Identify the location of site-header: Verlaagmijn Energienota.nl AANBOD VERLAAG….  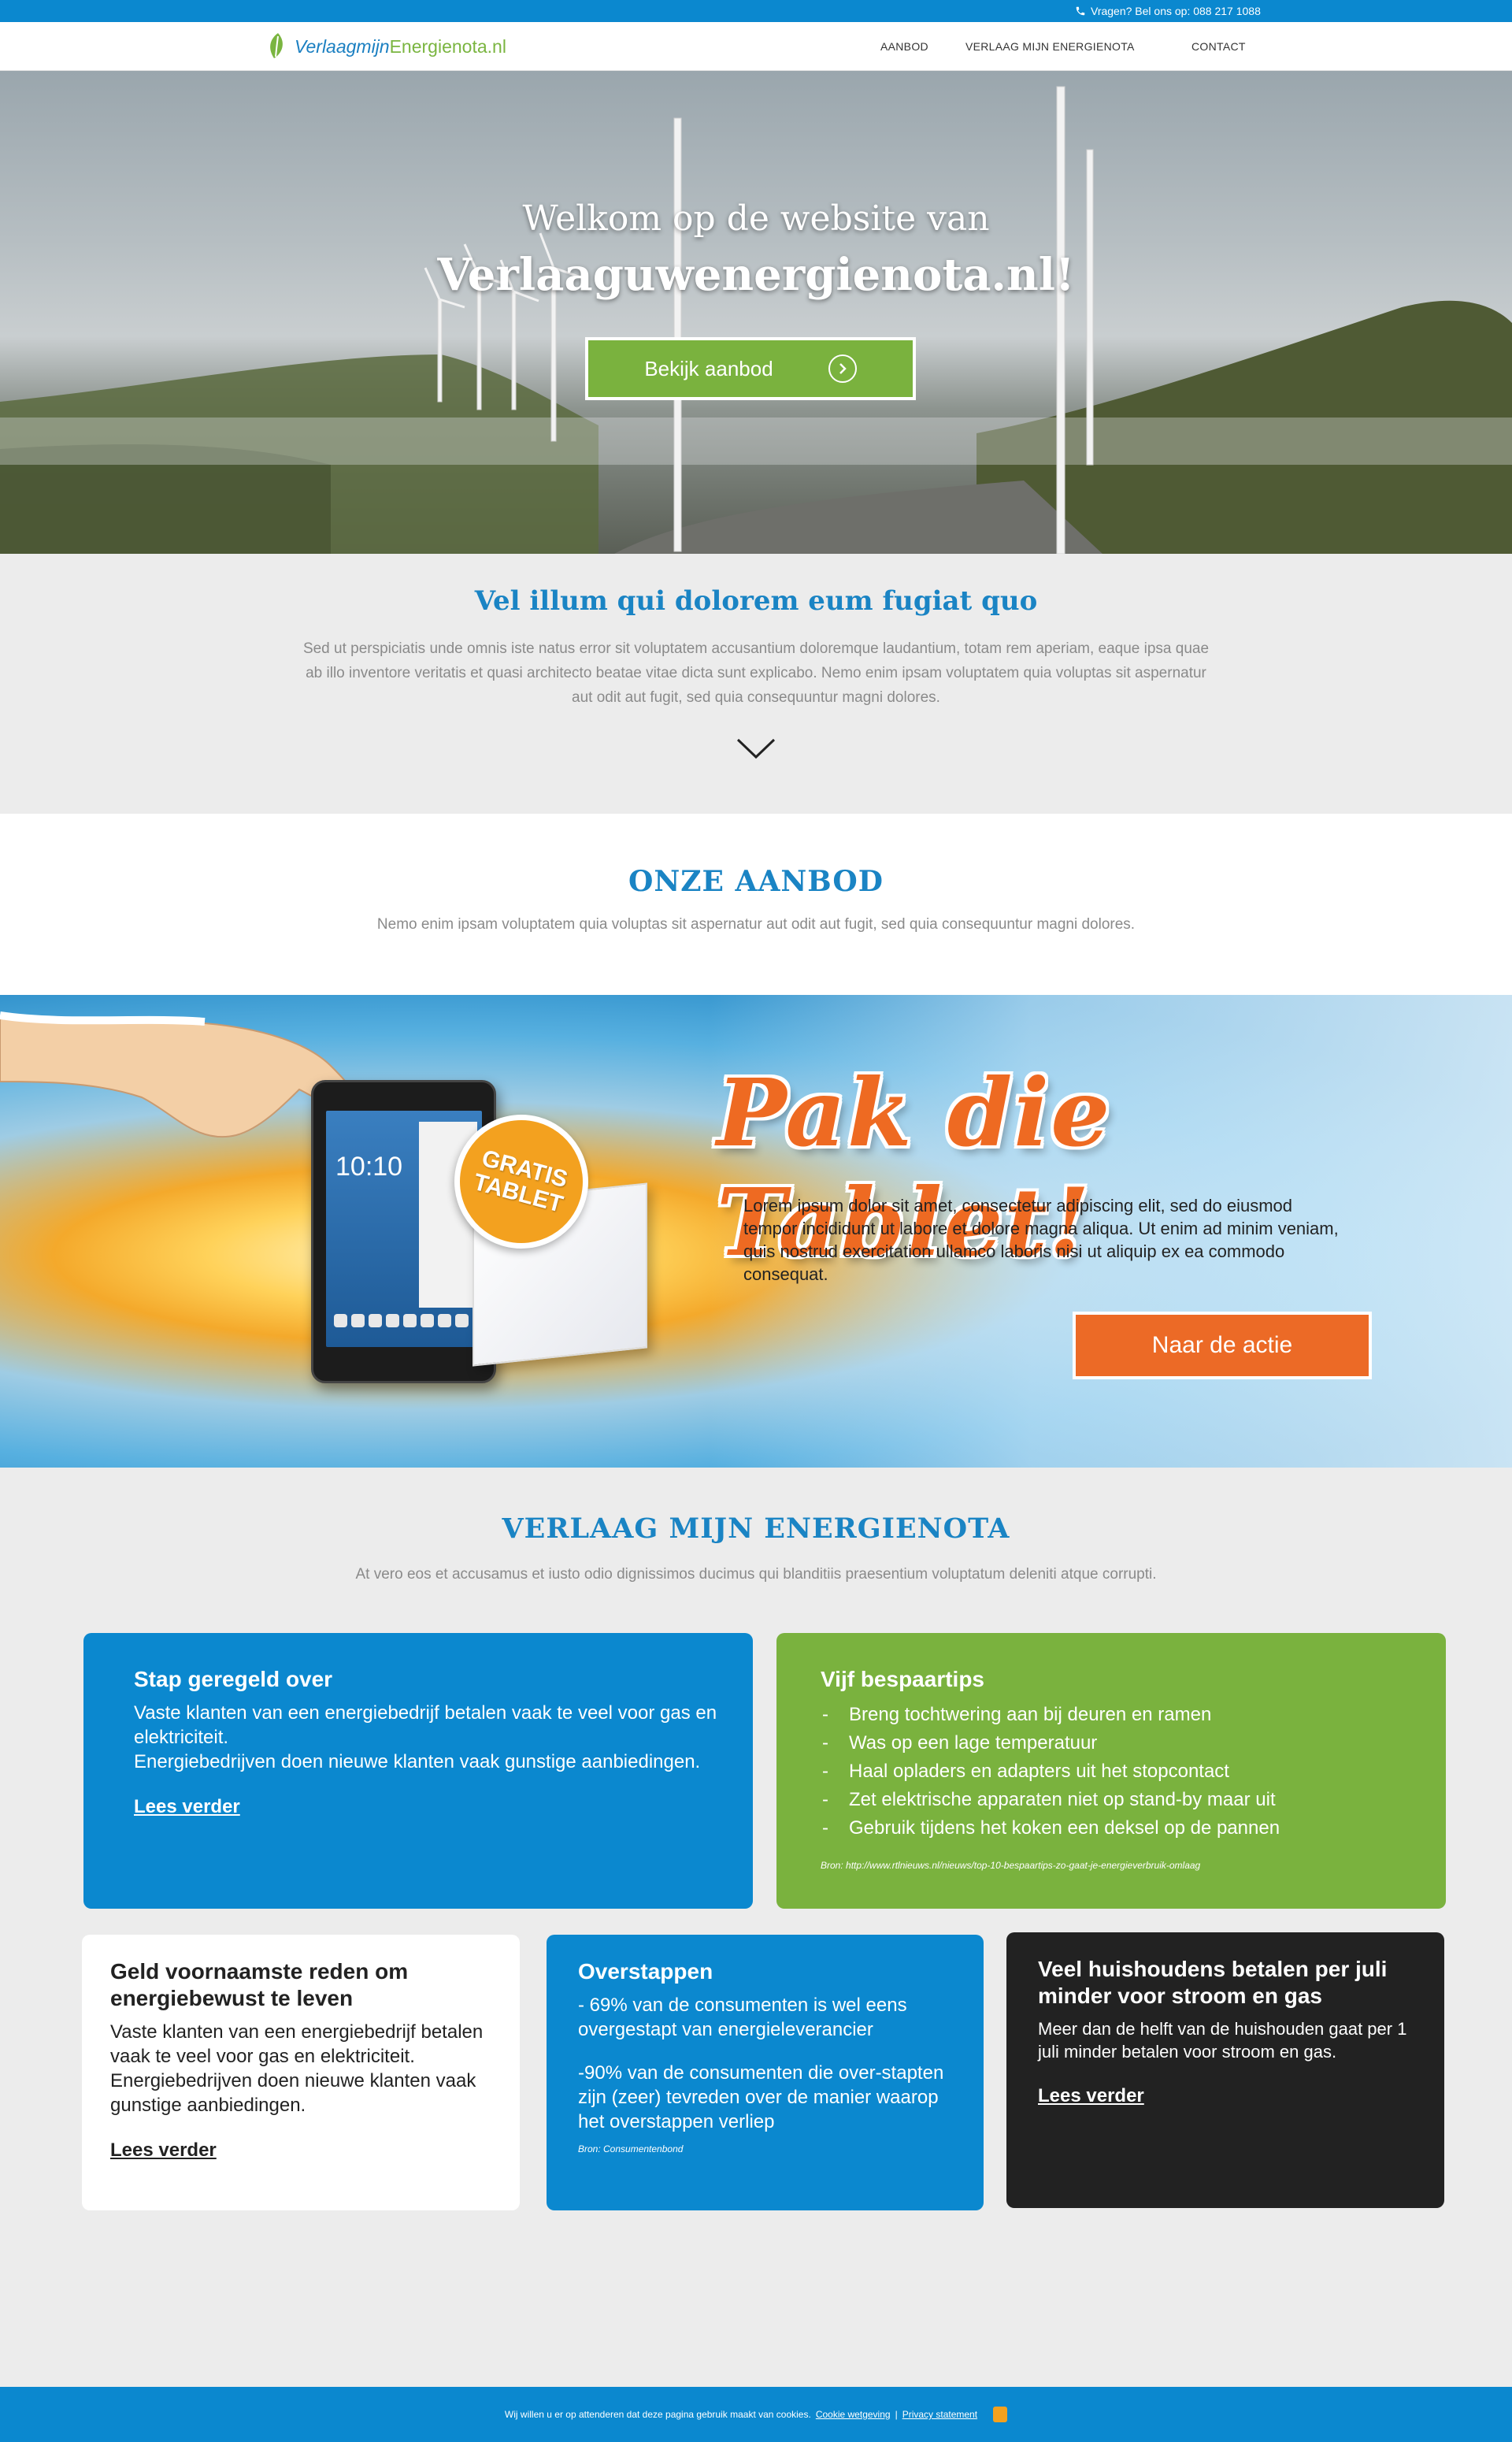
(756, 46).